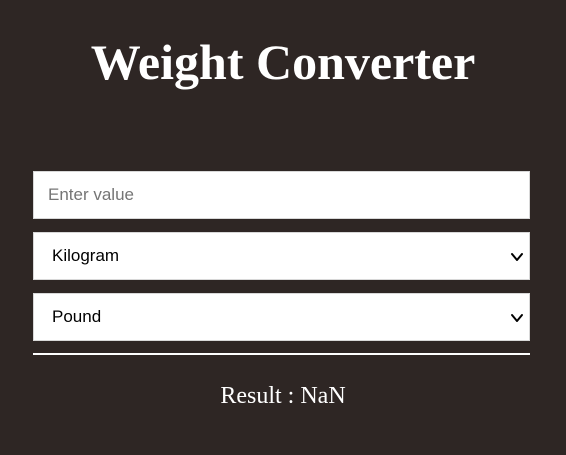 The width and height of the screenshot is (566, 455). Describe the element at coordinates (281, 195) in the screenshot. I see `value-input: Enter value` at that location.